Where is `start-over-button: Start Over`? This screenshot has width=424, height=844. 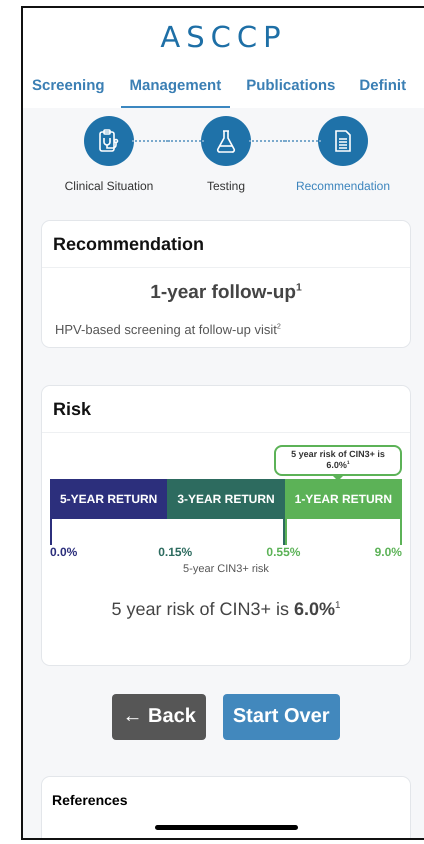
start-over-button: Start Over is located at coordinates (281, 717).